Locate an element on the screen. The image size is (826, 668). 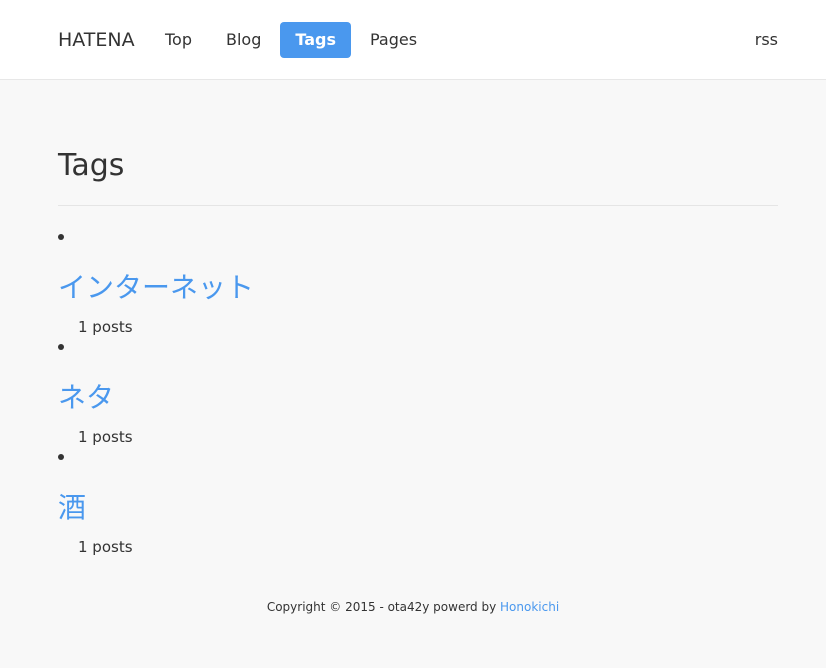
nav-item-pages: Pages is located at coordinates (393, 40).